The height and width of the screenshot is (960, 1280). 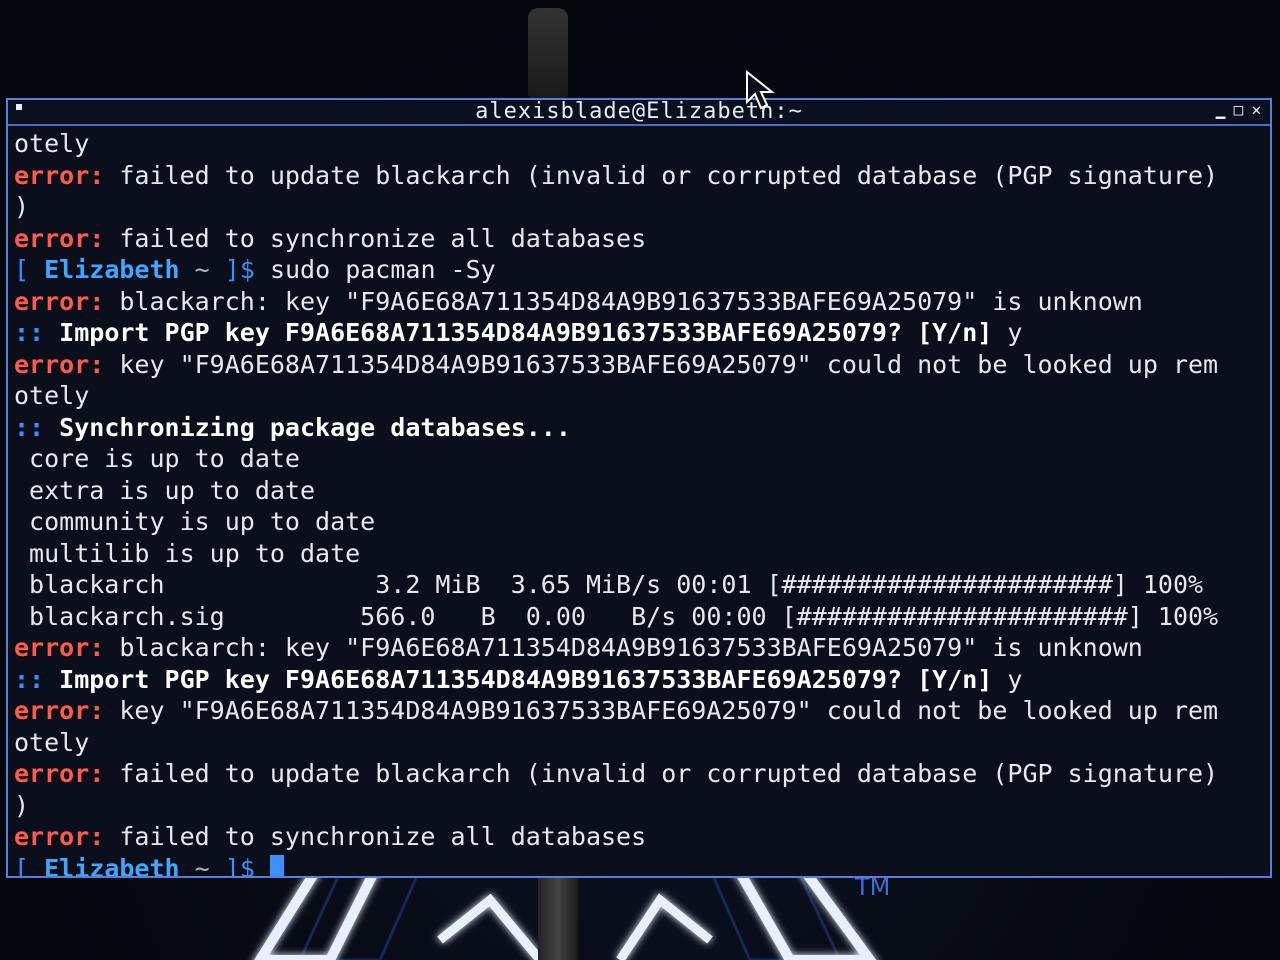 I want to click on terminal-titlebar: alexisblade@Elizabeth:~ ▁ □ ✕, so click(x=639, y=113).